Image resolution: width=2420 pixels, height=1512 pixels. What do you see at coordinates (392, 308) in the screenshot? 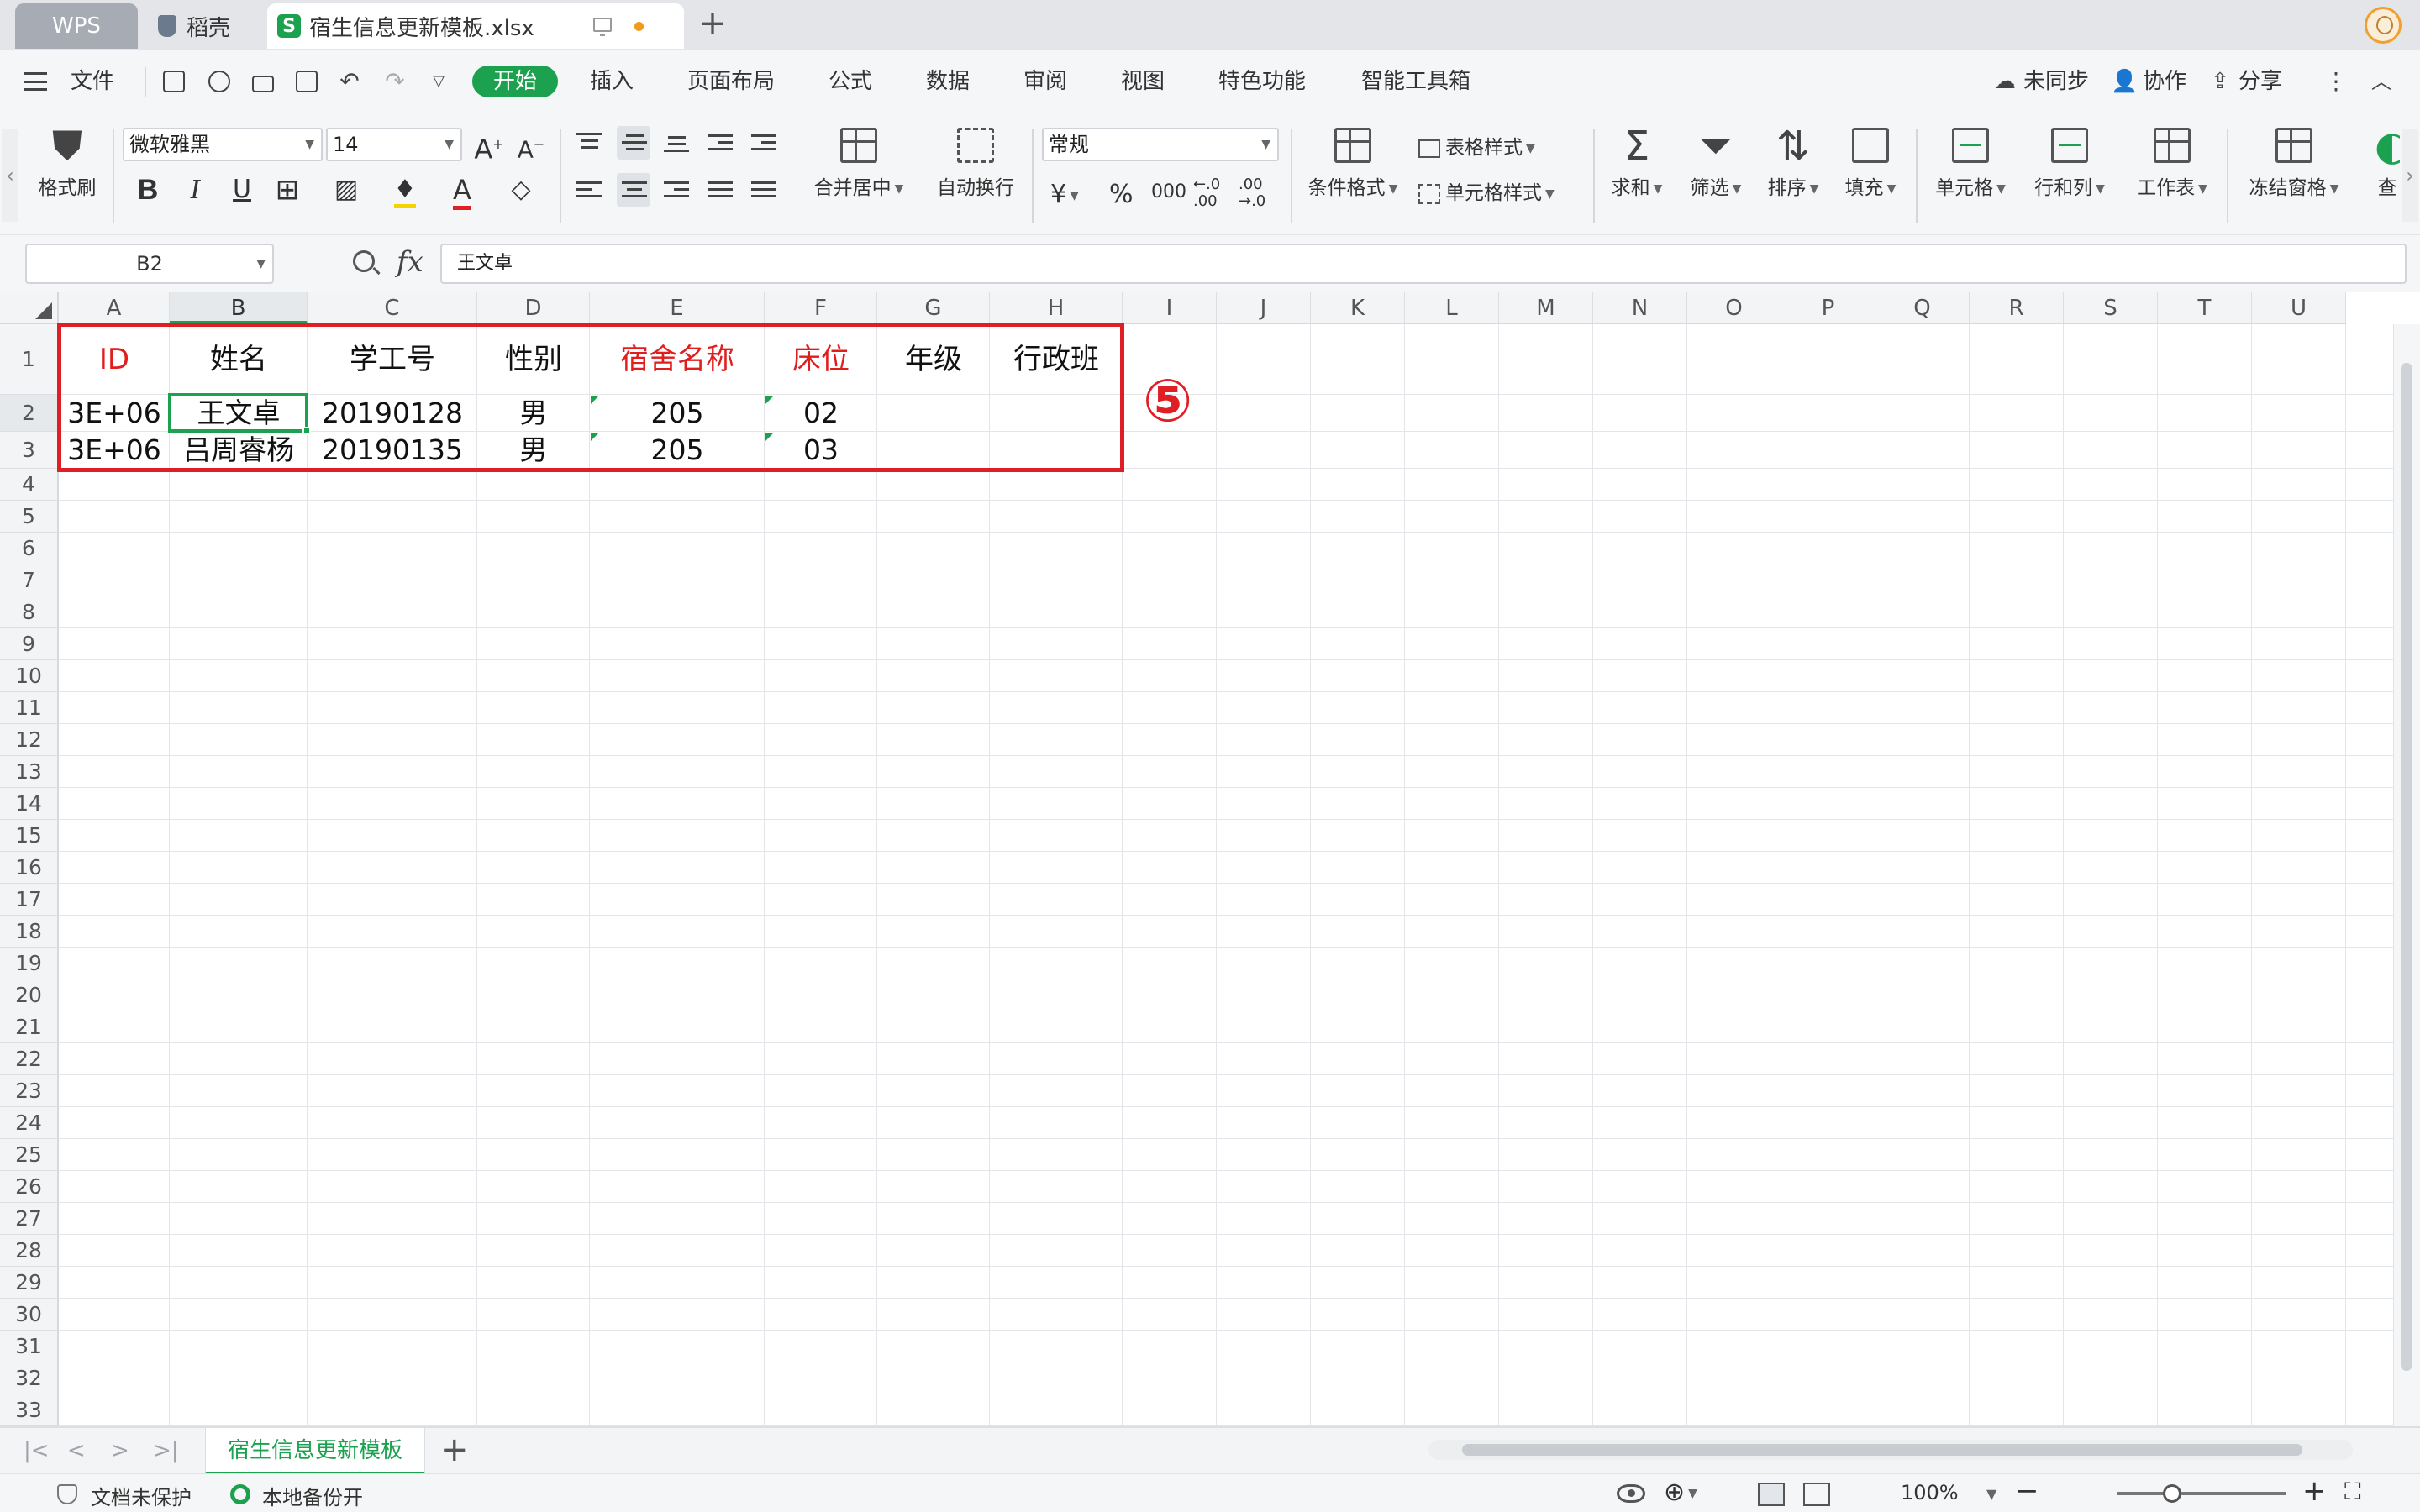
I see `column-header-c: C` at bounding box center [392, 308].